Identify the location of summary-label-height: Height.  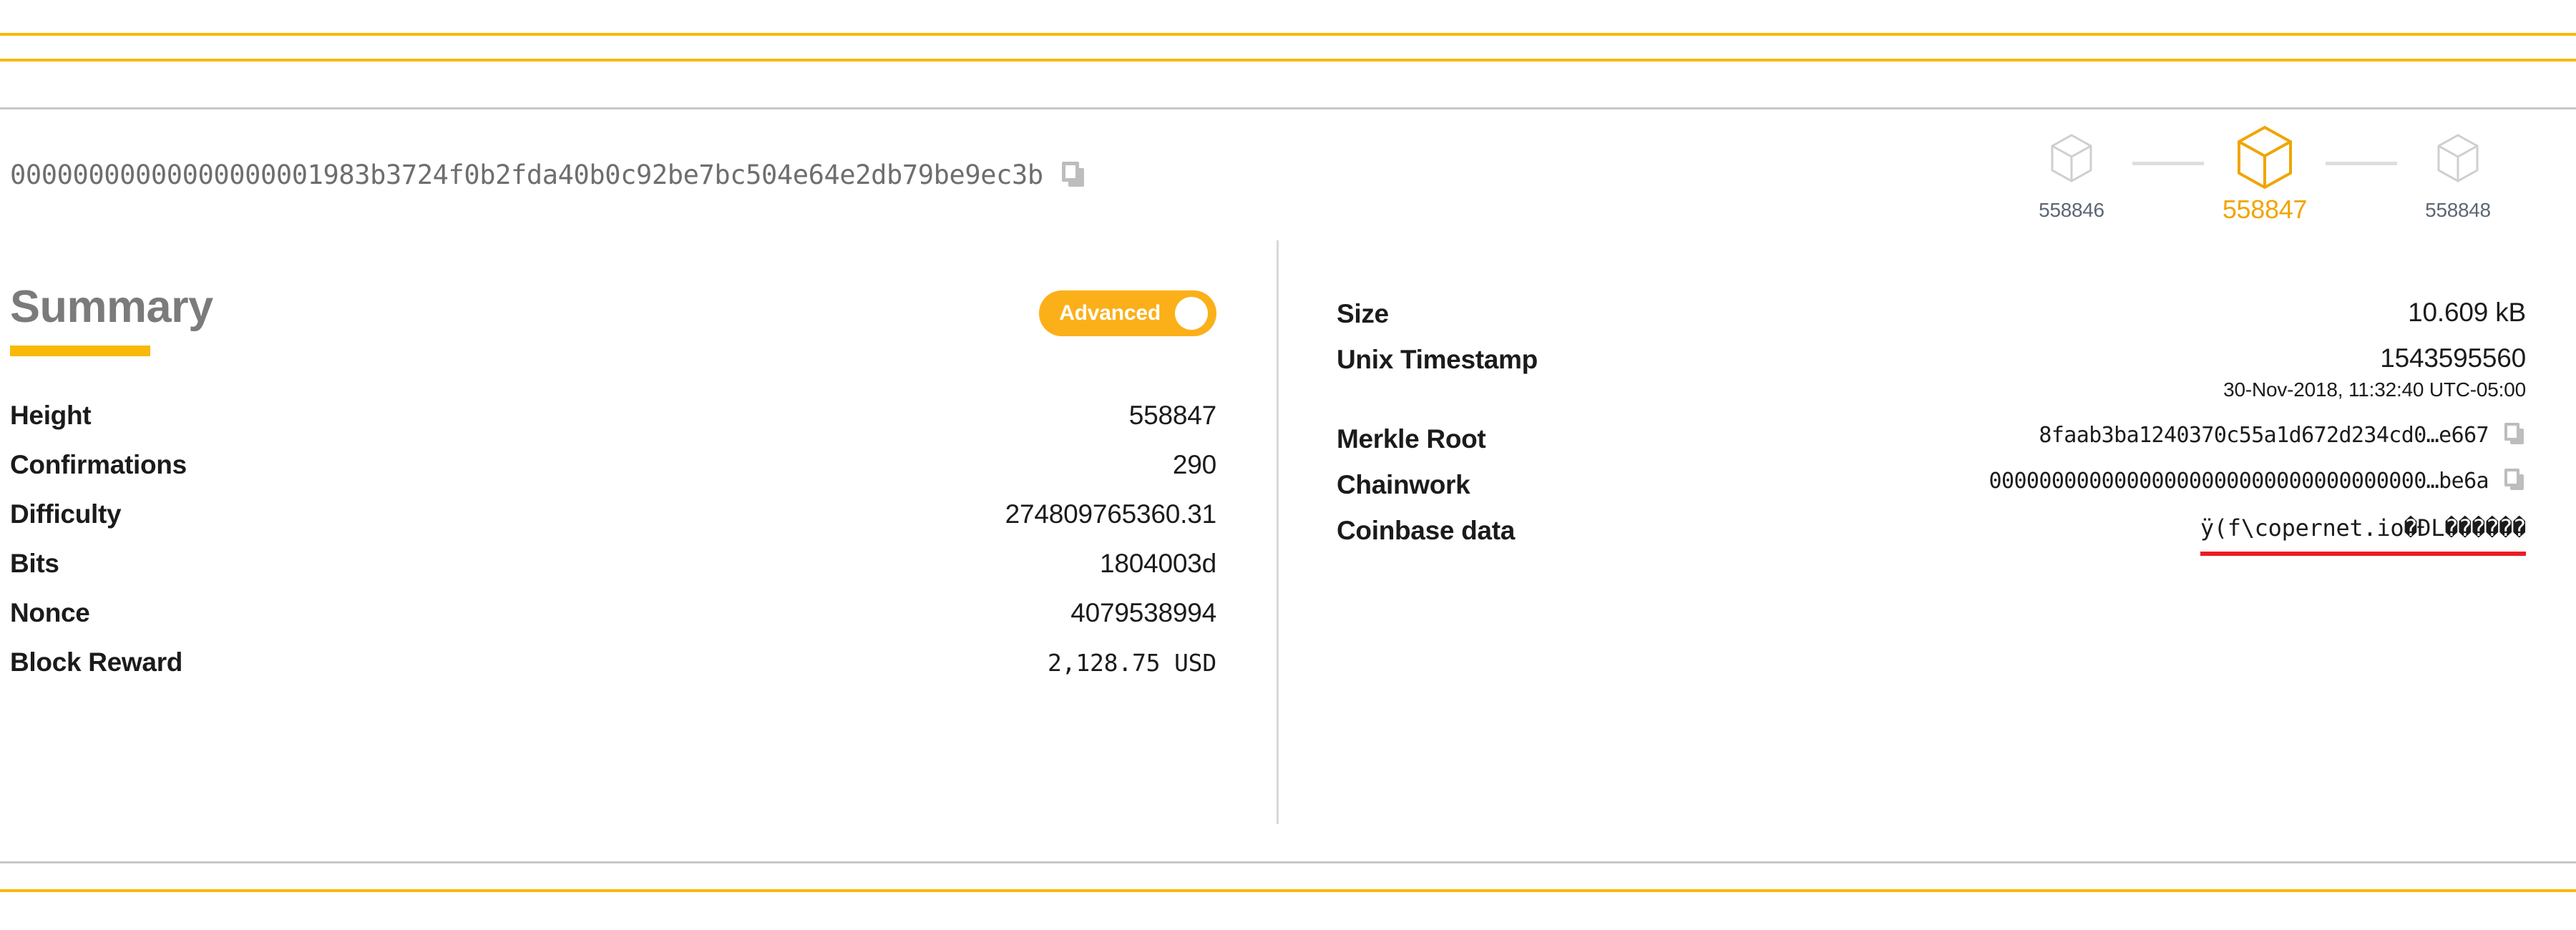
(51, 416).